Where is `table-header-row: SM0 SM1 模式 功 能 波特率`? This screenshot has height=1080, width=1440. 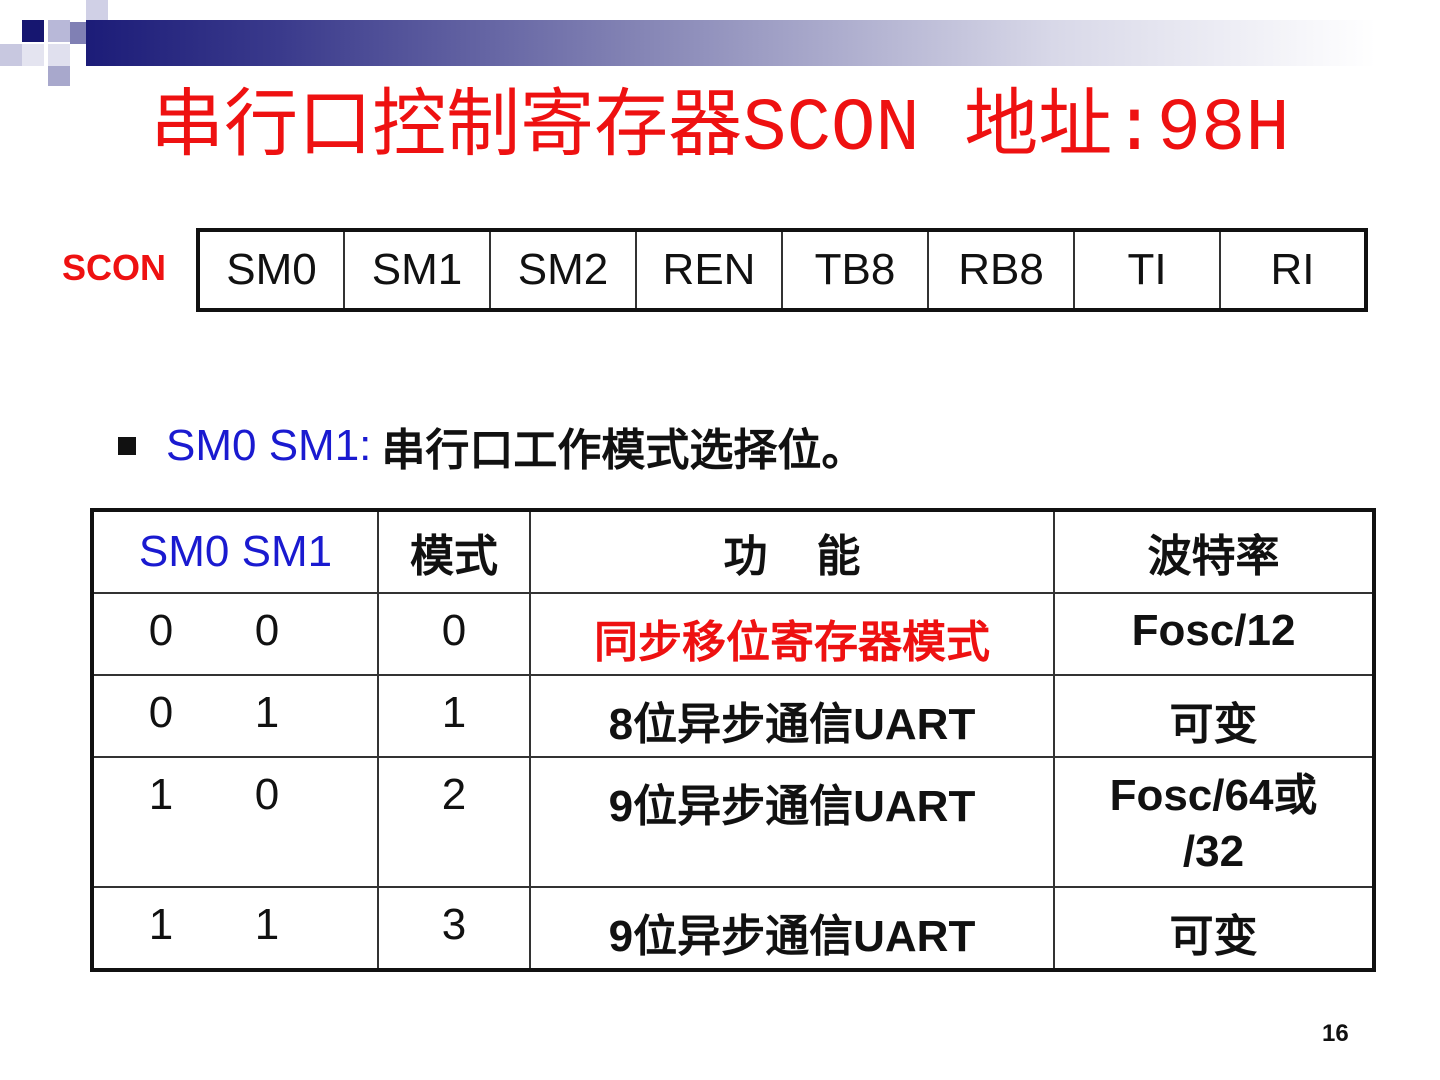 table-header-row: SM0 SM1 模式 功 能 波特率 is located at coordinates (733, 551).